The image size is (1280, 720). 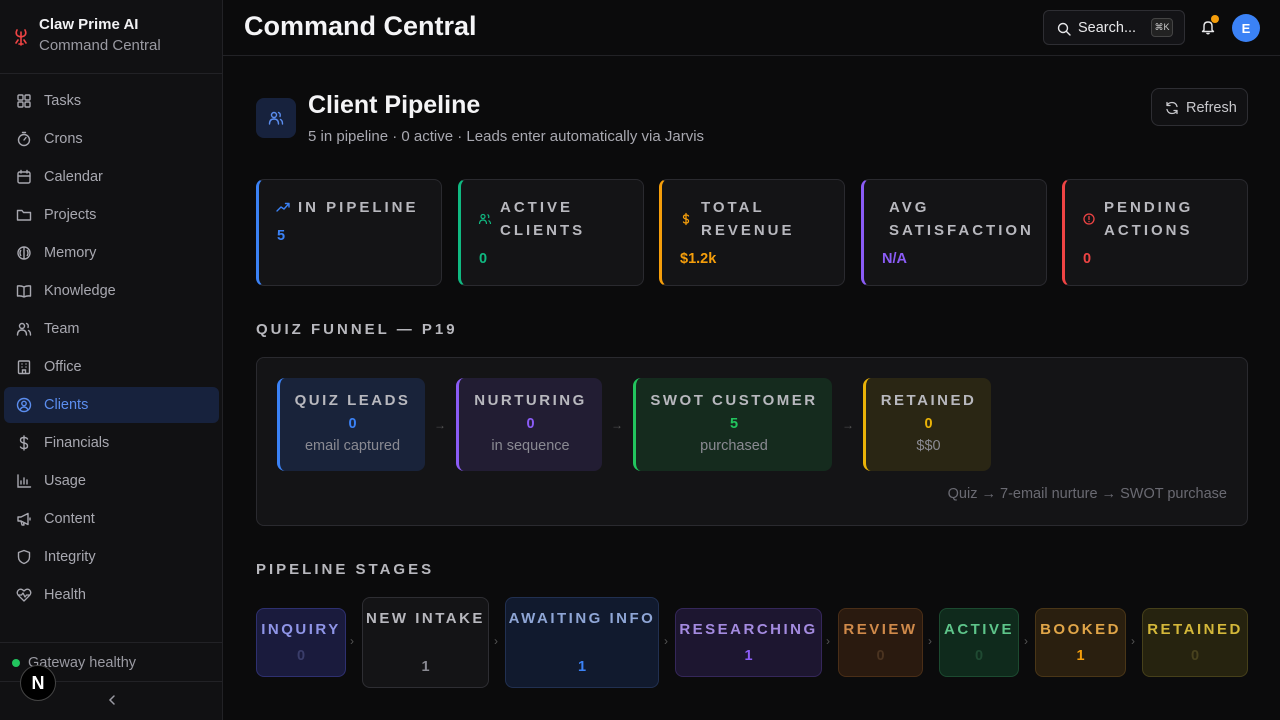 What do you see at coordinates (24, 101) in the screenshot?
I see `grid-icon` at bounding box center [24, 101].